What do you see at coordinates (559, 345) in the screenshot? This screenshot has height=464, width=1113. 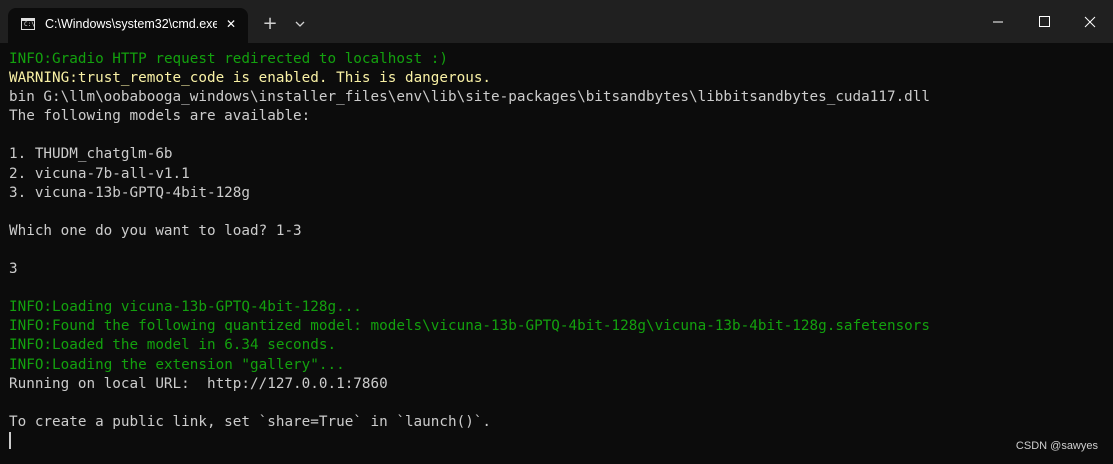 I see `terminal-line: INFO:Loaded the model in 6.34 seconds.` at bounding box center [559, 345].